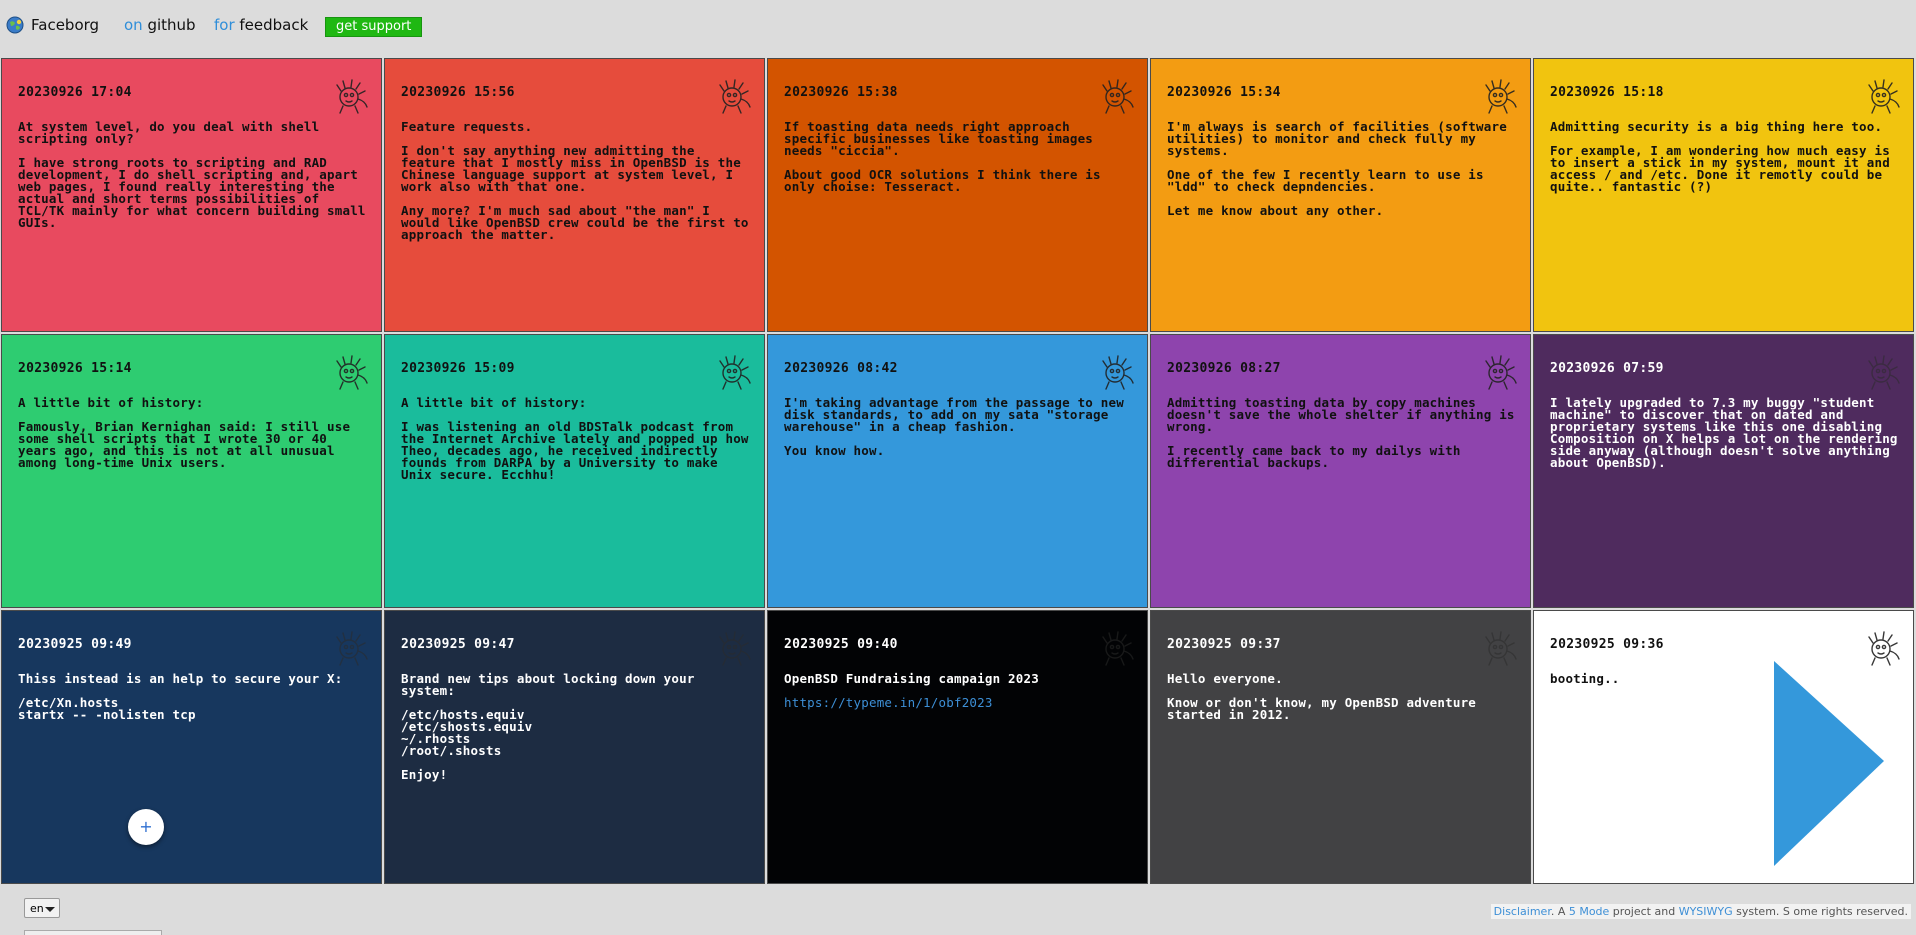 Image resolution: width=1916 pixels, height=935 pixels. What do you see at coordinates (65, 25) in the screenshot?
I see `brand-link: Faceborg` at bounding box center [65, 25].